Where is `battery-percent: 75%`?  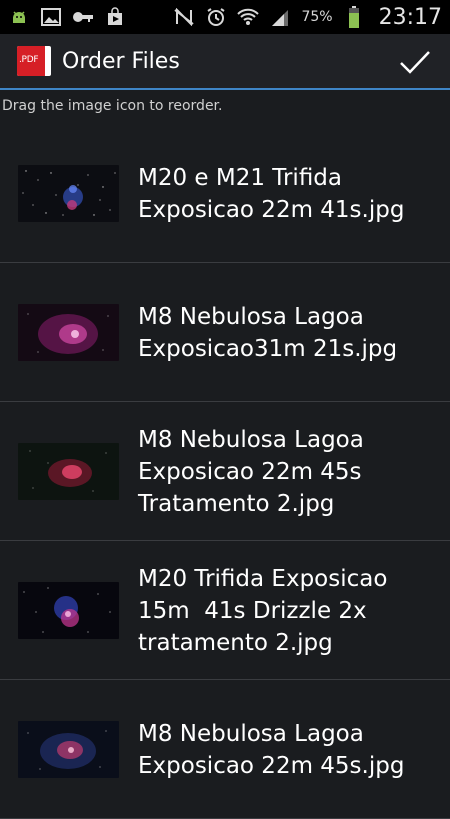
battery-percent: 75% is located at coordinates (317, 17).